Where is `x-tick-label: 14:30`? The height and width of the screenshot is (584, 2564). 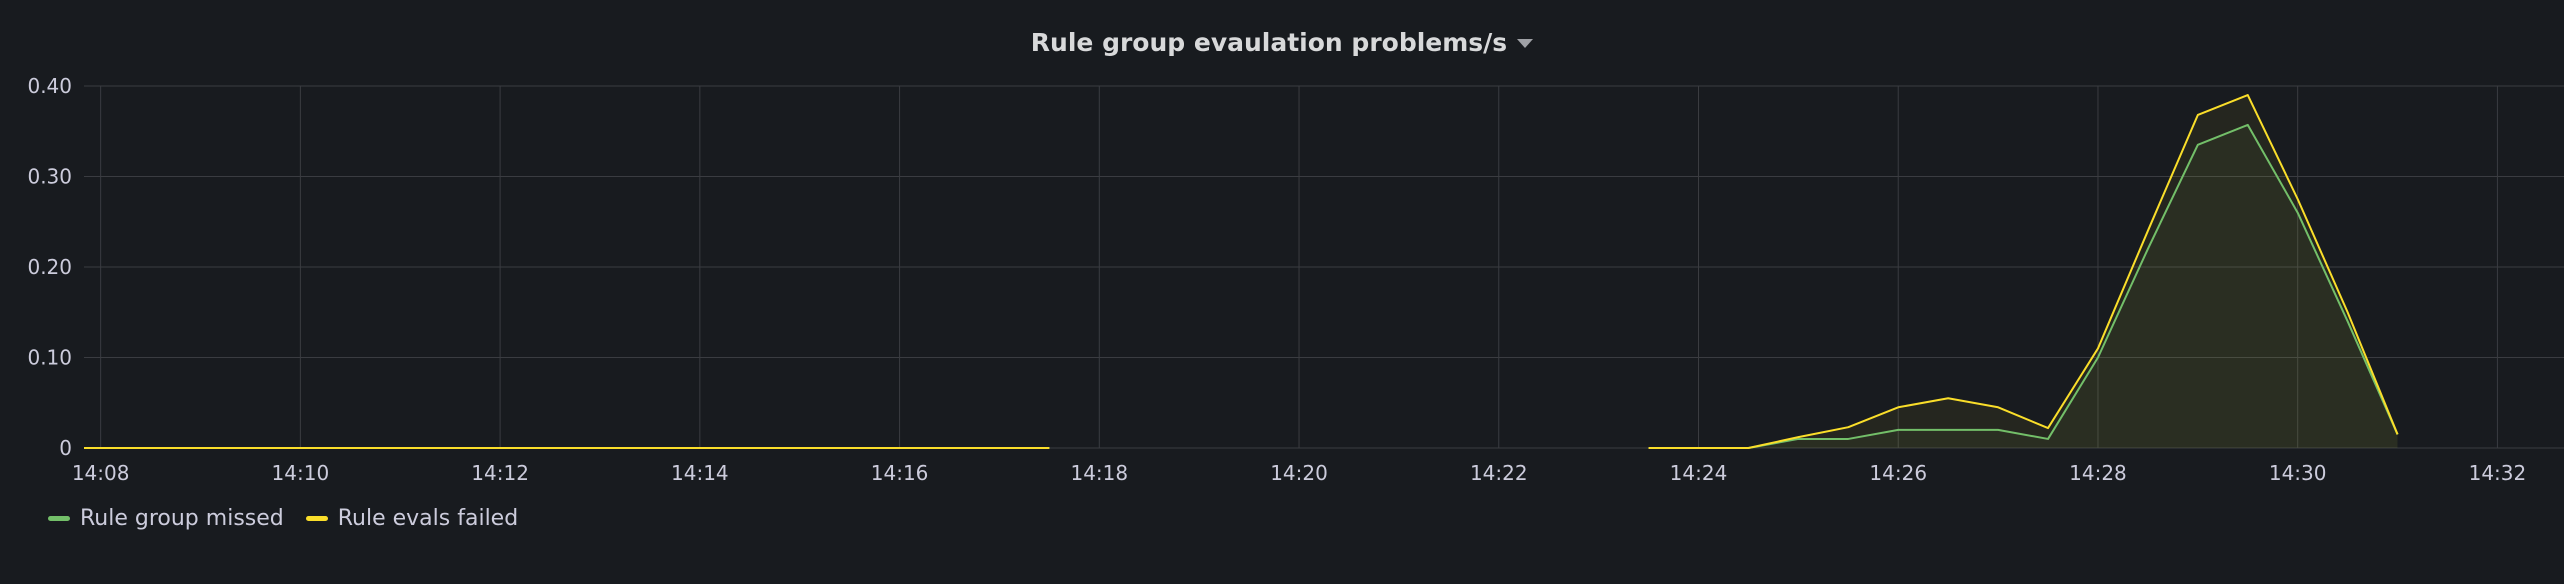 x-tick-label: 14:30 is located at coordinates (2298, 473).